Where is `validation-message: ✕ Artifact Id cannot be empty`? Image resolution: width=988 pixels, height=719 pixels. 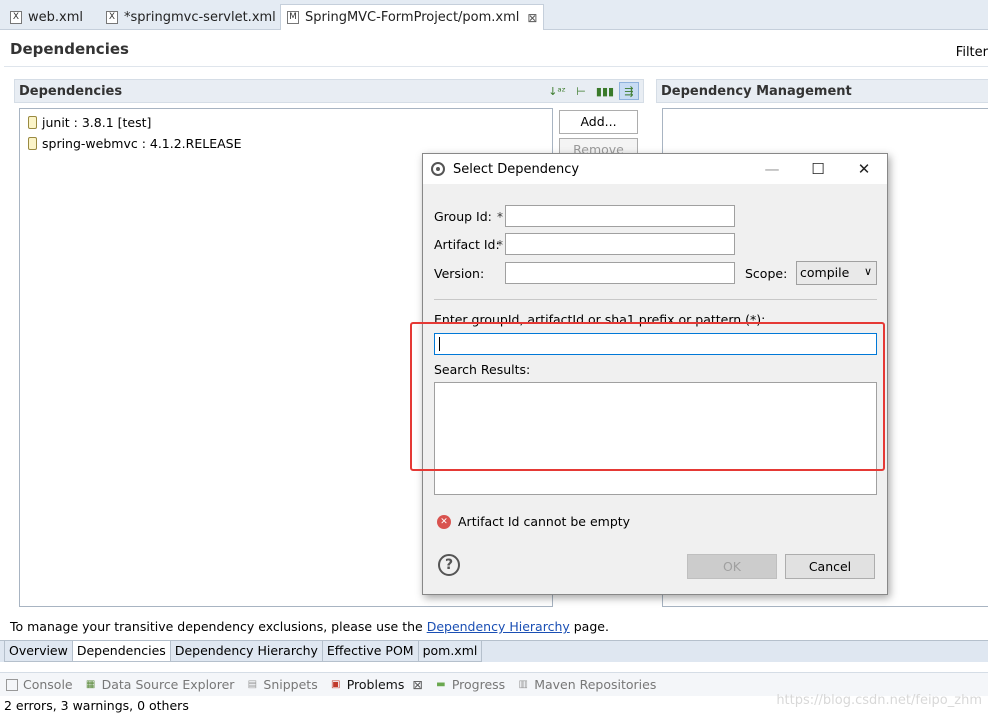
validation-message: ✕ Artifact Id cannot be empty is located at coordinates (533, 521).